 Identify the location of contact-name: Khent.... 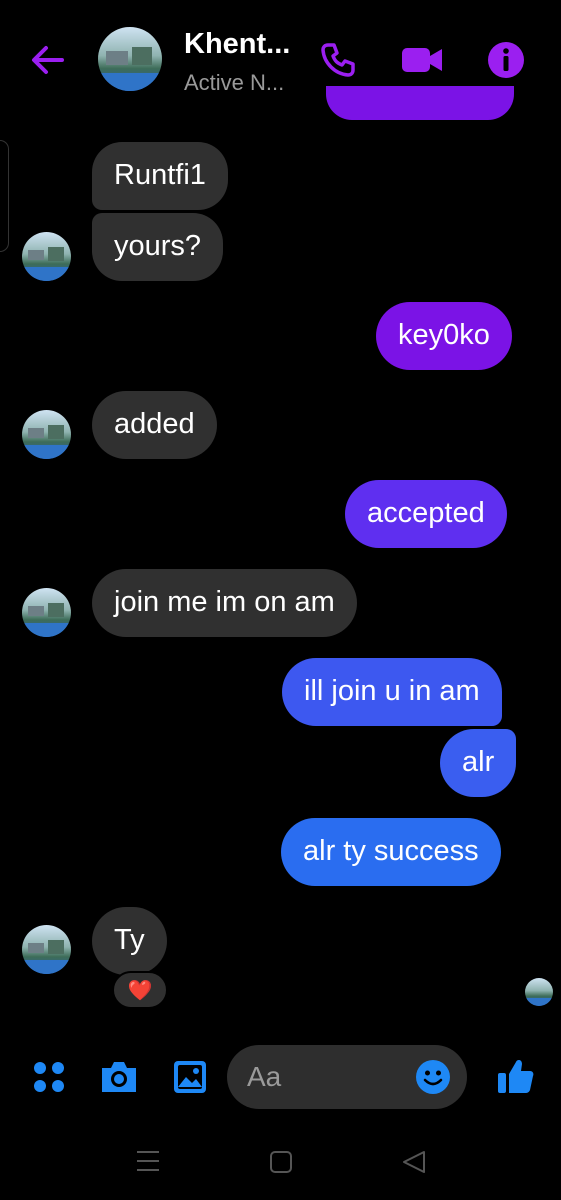
(237, 44).